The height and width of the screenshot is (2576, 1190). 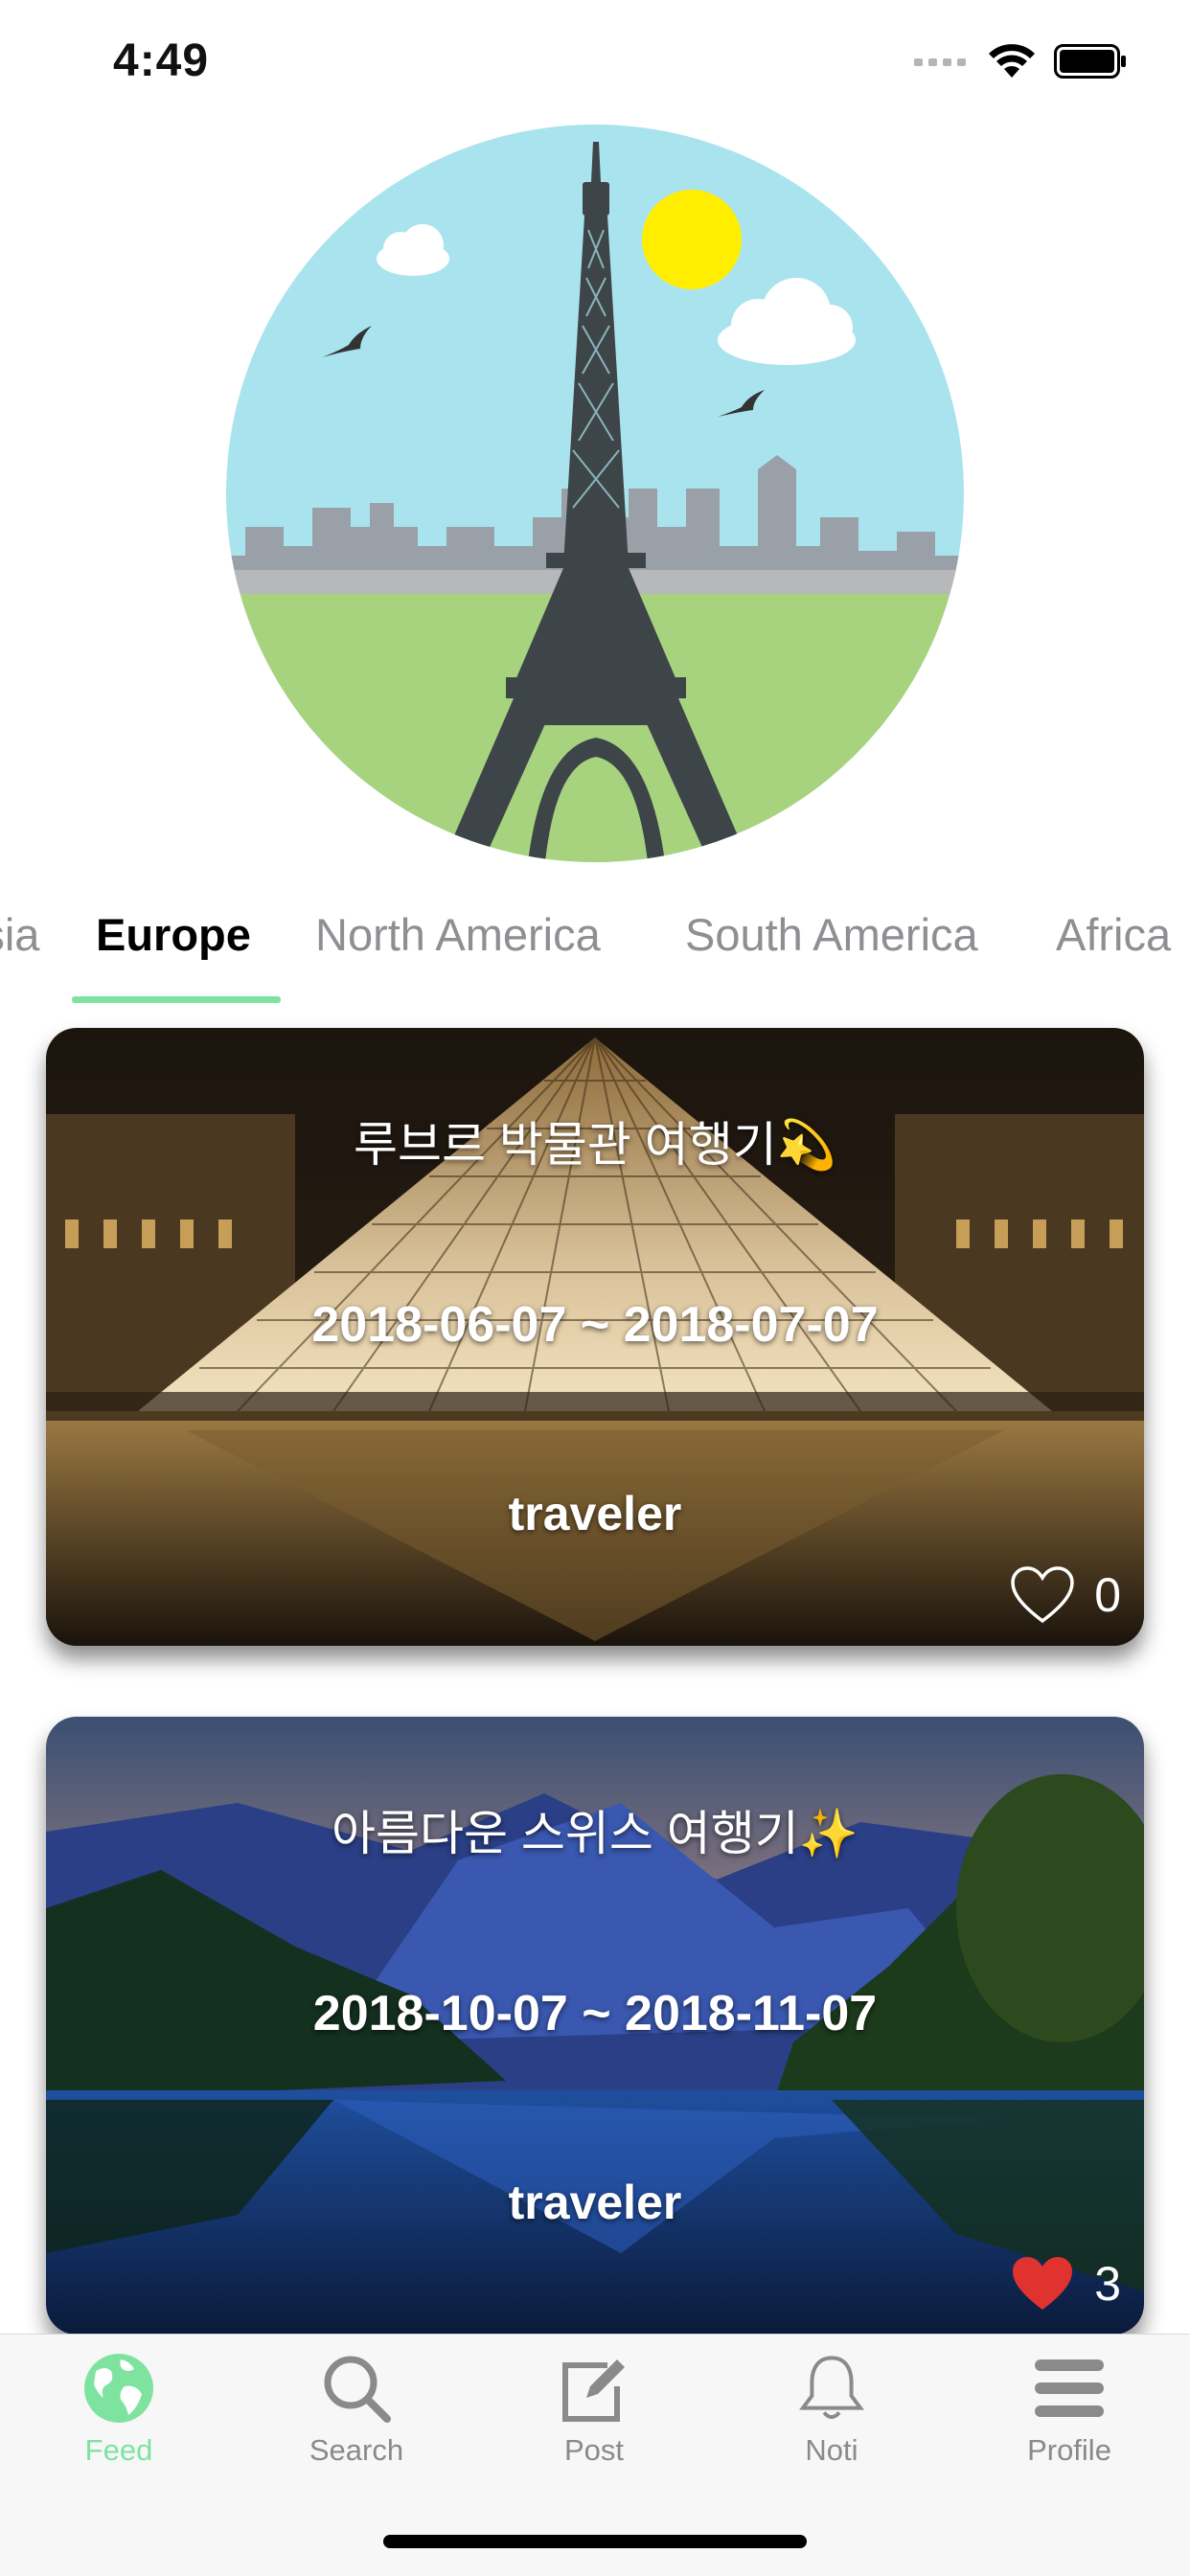 What do you see at coordinates (1107, 2284) in the screenshot?
I see `like-count: 3` at bounding box center [1107, 2284].